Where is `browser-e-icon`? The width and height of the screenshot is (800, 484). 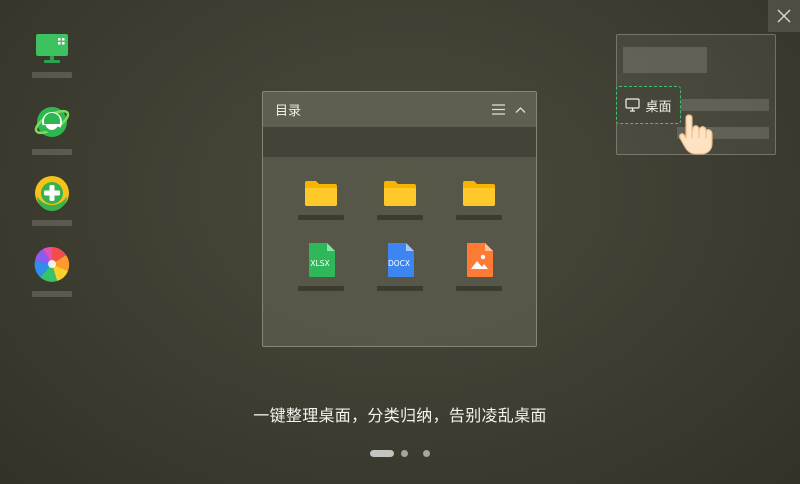
browser-e-icon is located at coordinates (52, 122).